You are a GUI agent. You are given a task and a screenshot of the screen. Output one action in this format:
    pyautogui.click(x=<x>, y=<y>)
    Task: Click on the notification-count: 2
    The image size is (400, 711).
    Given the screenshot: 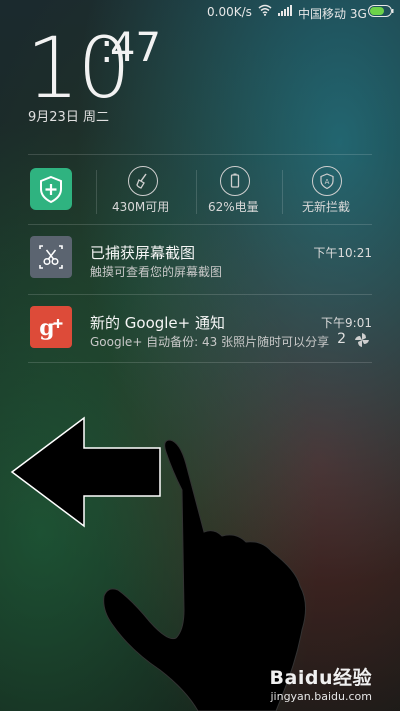 What is the action you would take?
    pyautogui.click(x=341, y=339)
    